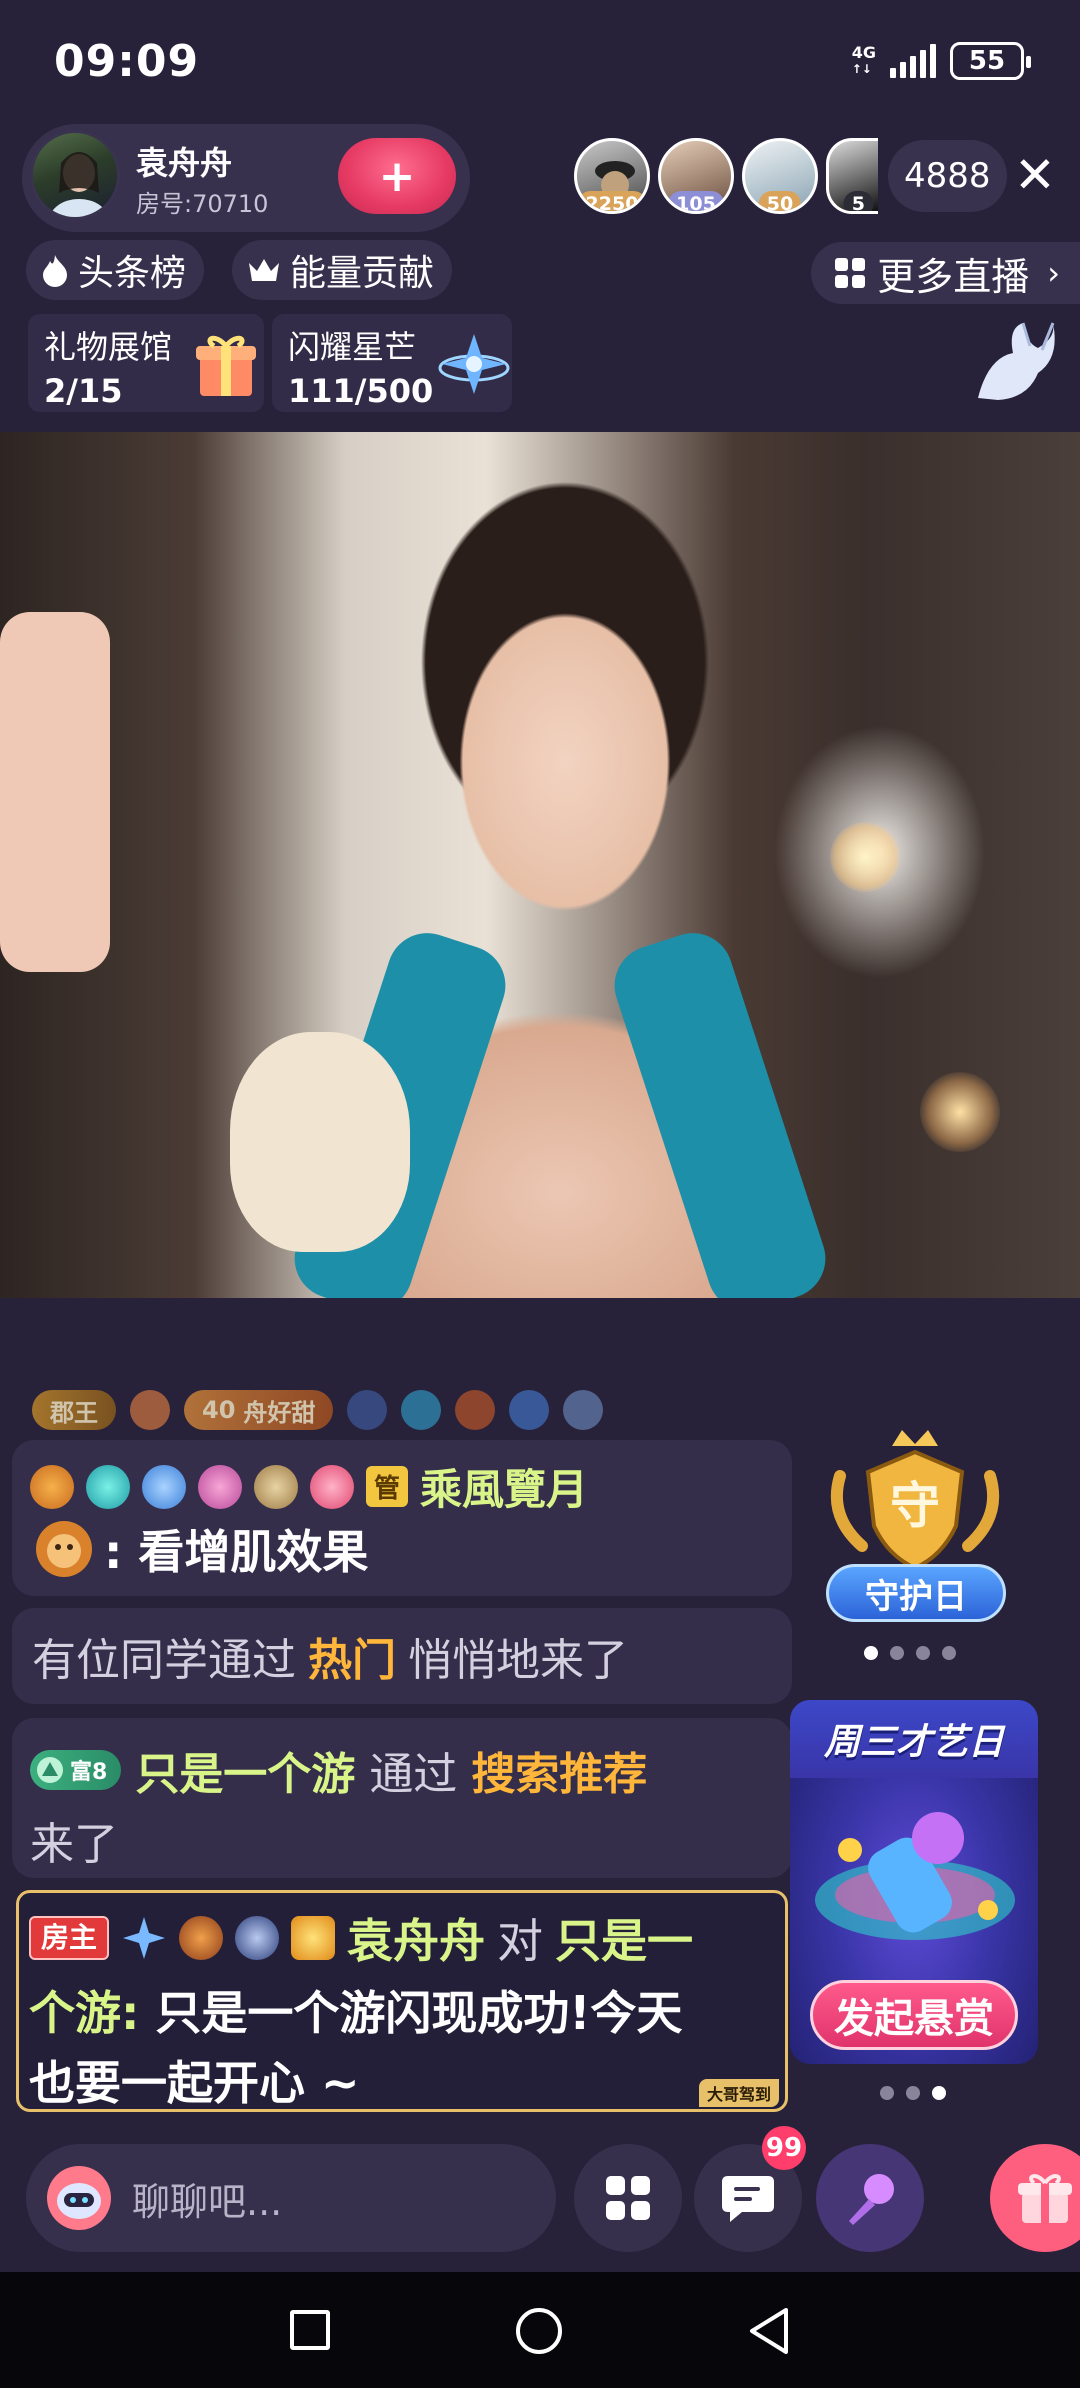  I want to click on viewer-avatar: 2250, so click(612, 176).